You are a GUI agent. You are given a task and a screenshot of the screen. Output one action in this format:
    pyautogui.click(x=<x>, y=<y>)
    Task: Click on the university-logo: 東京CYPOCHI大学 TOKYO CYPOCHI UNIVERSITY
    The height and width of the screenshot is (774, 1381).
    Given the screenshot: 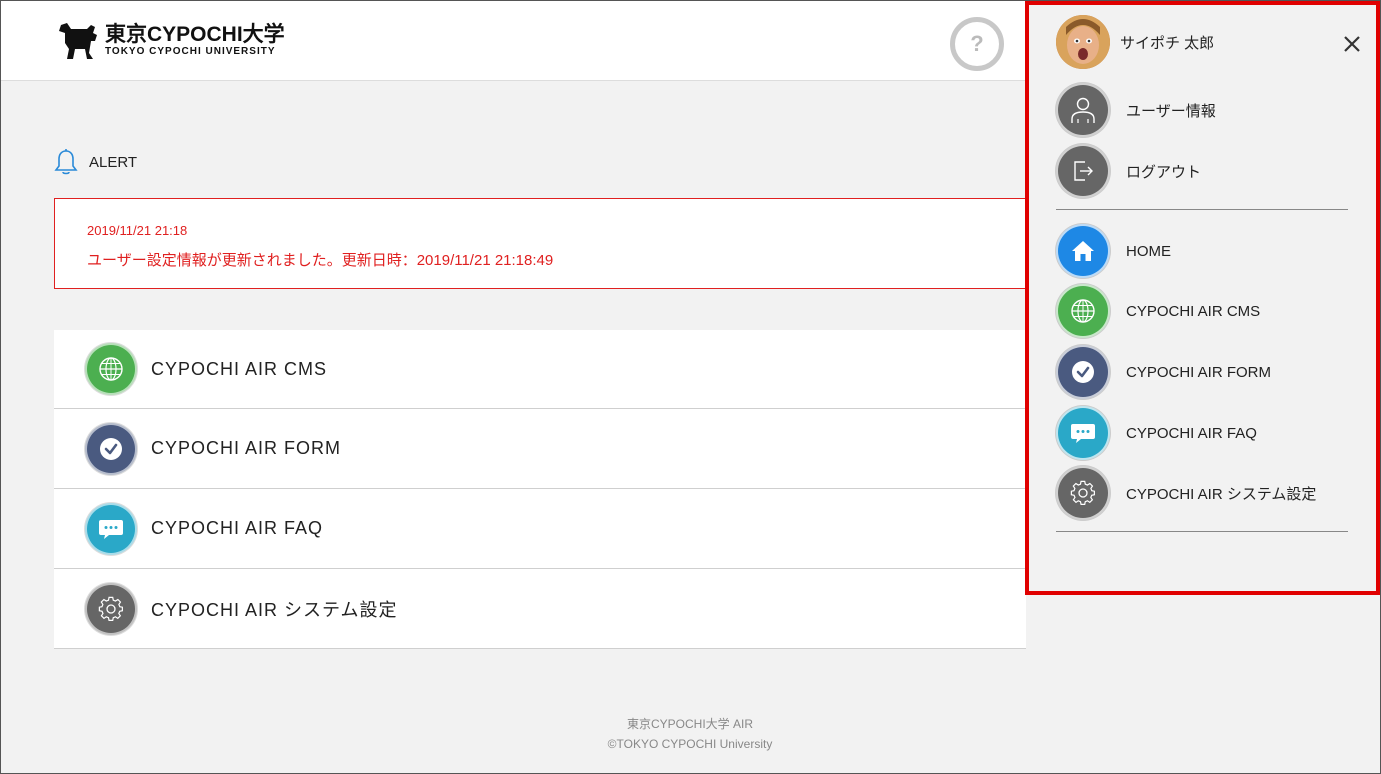 What is the action you would take?
    pyautogui.click(x=171, y=41)
    